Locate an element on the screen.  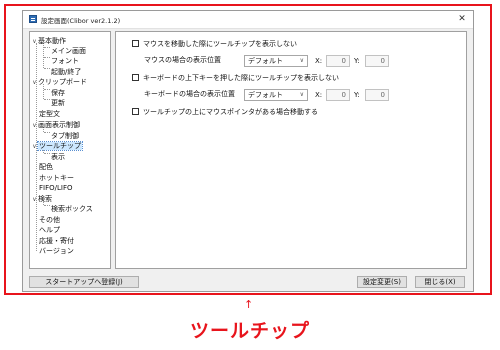
tree-item-label: 保存 is located at coordinates (58, 93).